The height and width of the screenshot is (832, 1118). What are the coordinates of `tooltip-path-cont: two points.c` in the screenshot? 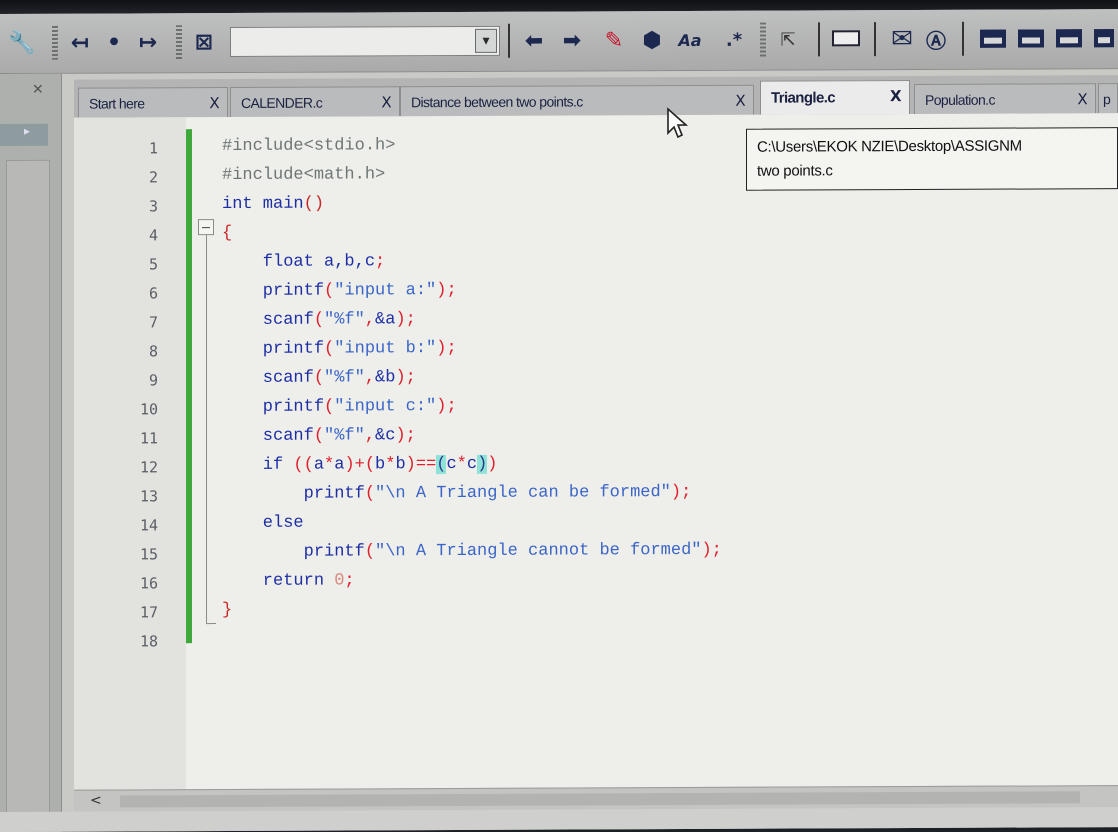 It's located at (795, 171).